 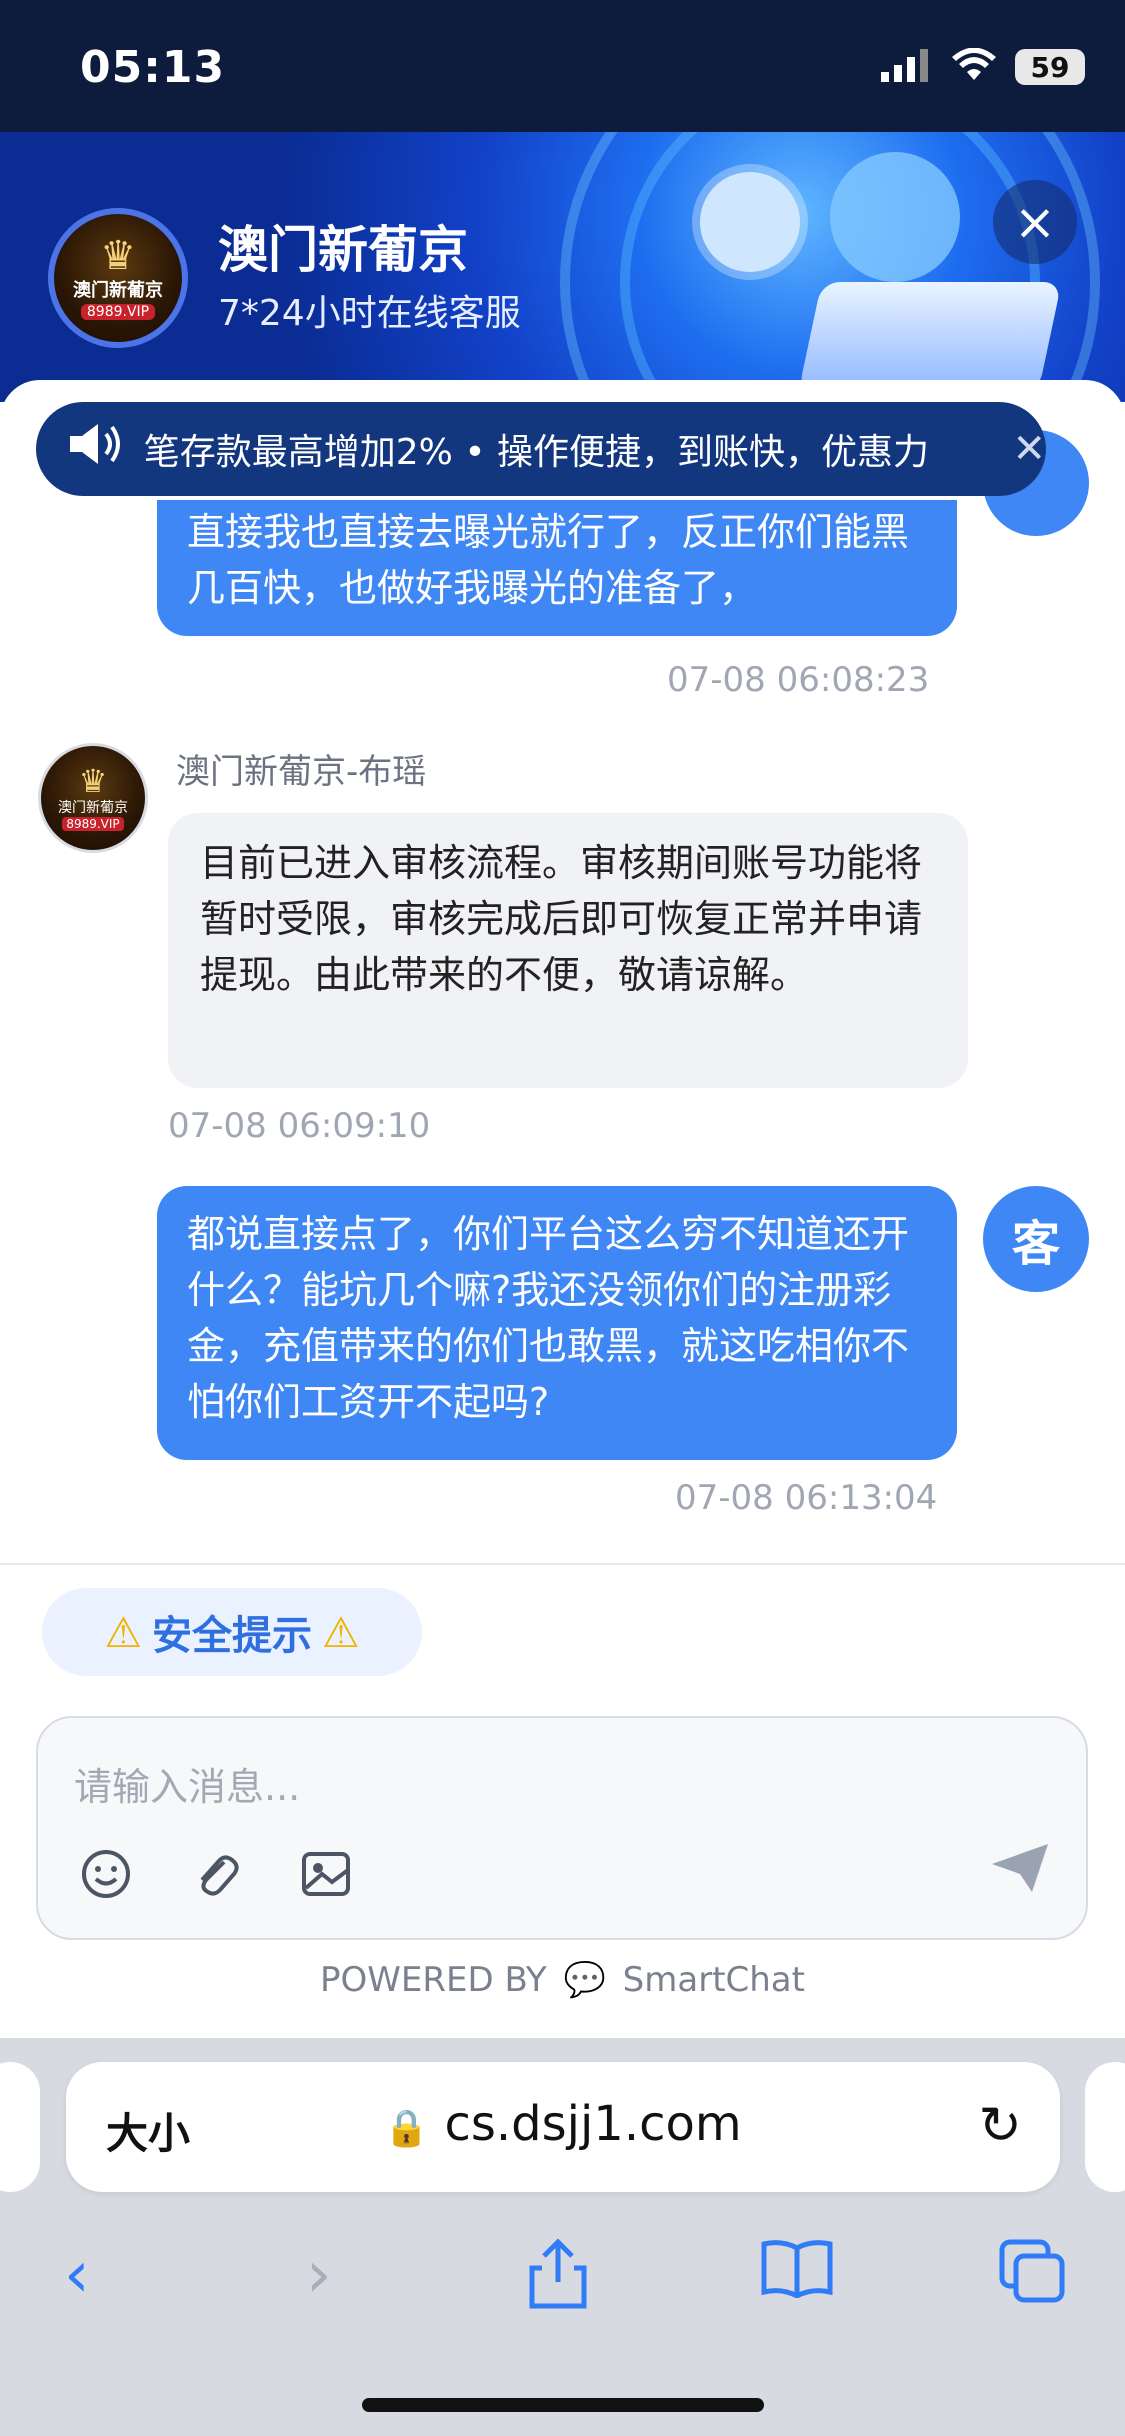 I want to click on announcement-bar: 笔存款最高增加2% • 操作便捷，到账快，优惠力 ✕, so click(x=541, y=449).